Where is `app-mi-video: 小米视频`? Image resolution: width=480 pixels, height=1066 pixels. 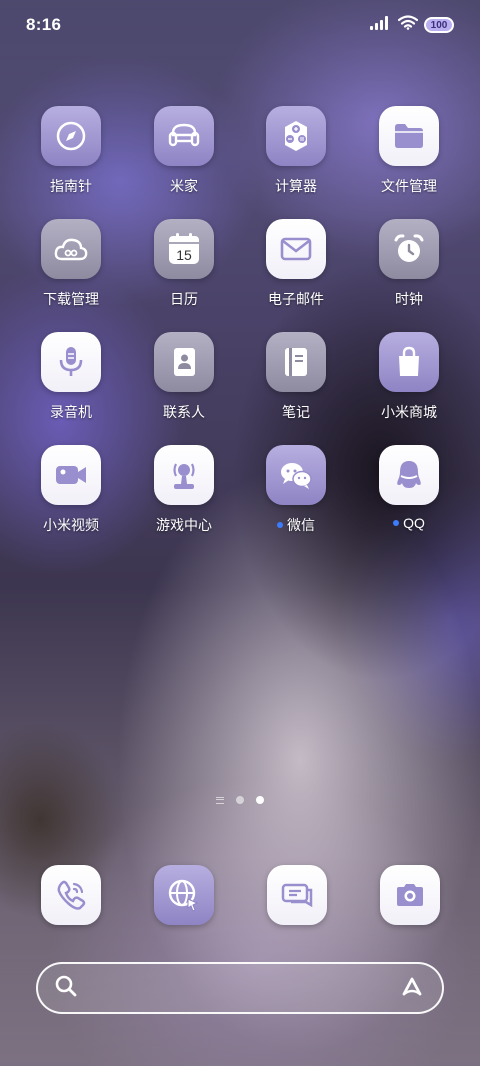
app-mi-video: 小米视频 is located at coordinates (71, 490).